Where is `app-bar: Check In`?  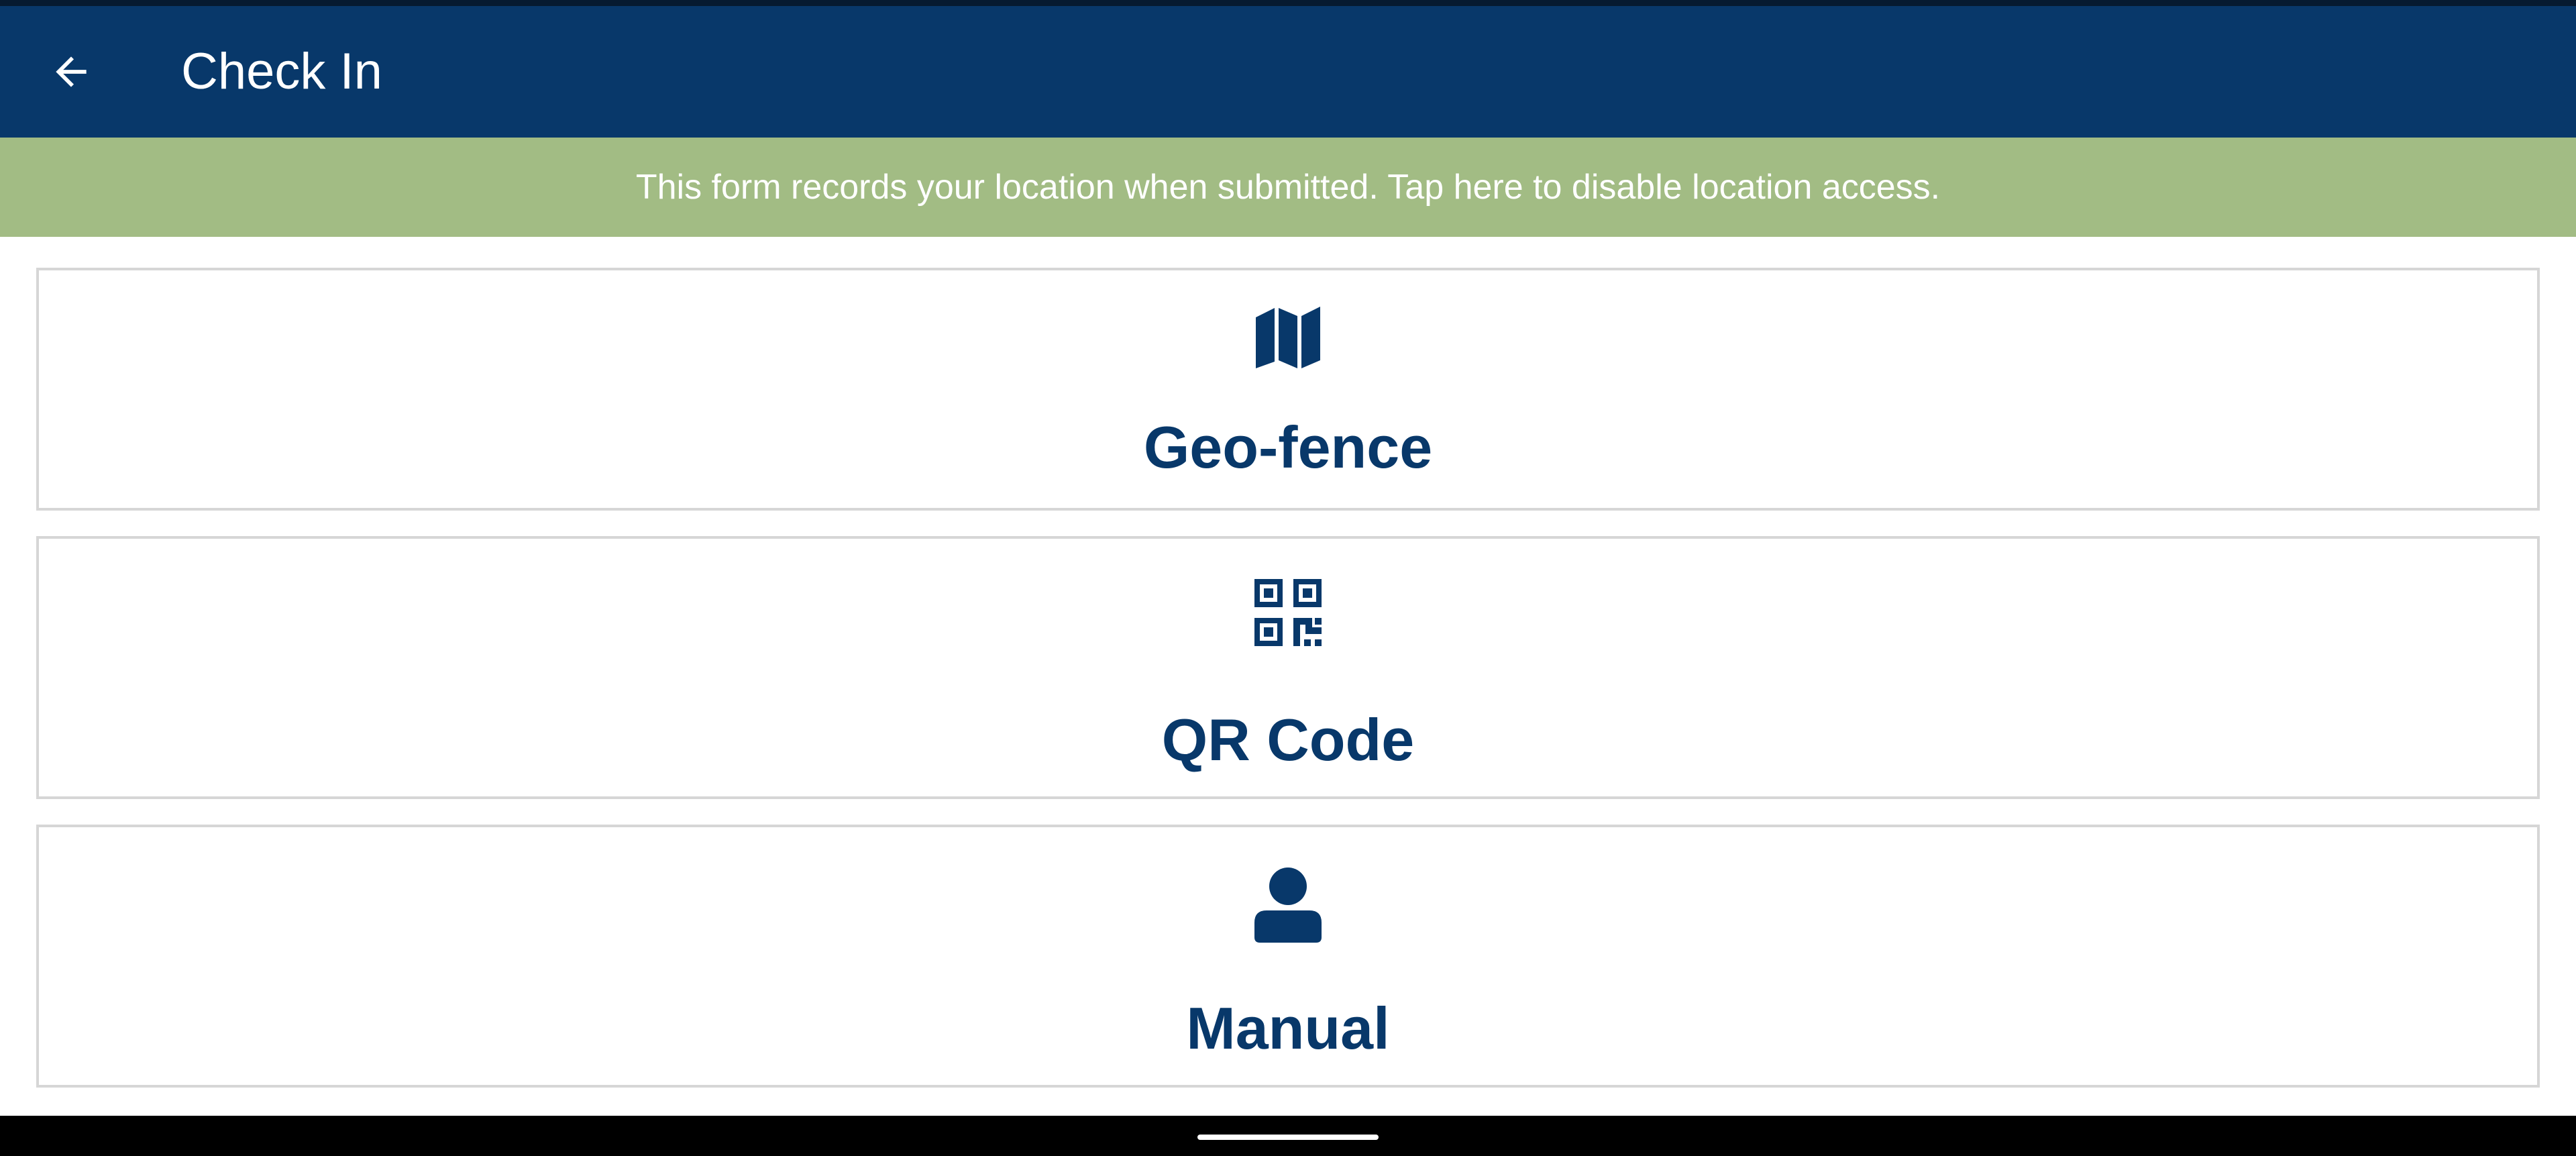
app-bar: Check In is located at coordinates (1288, 72).